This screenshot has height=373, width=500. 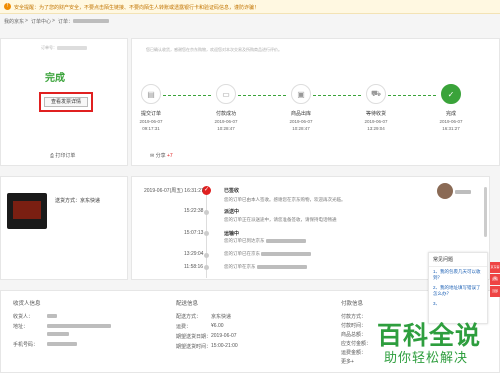 I want to click on customer-service-button: 京东客服, so click(x=495, y=271).